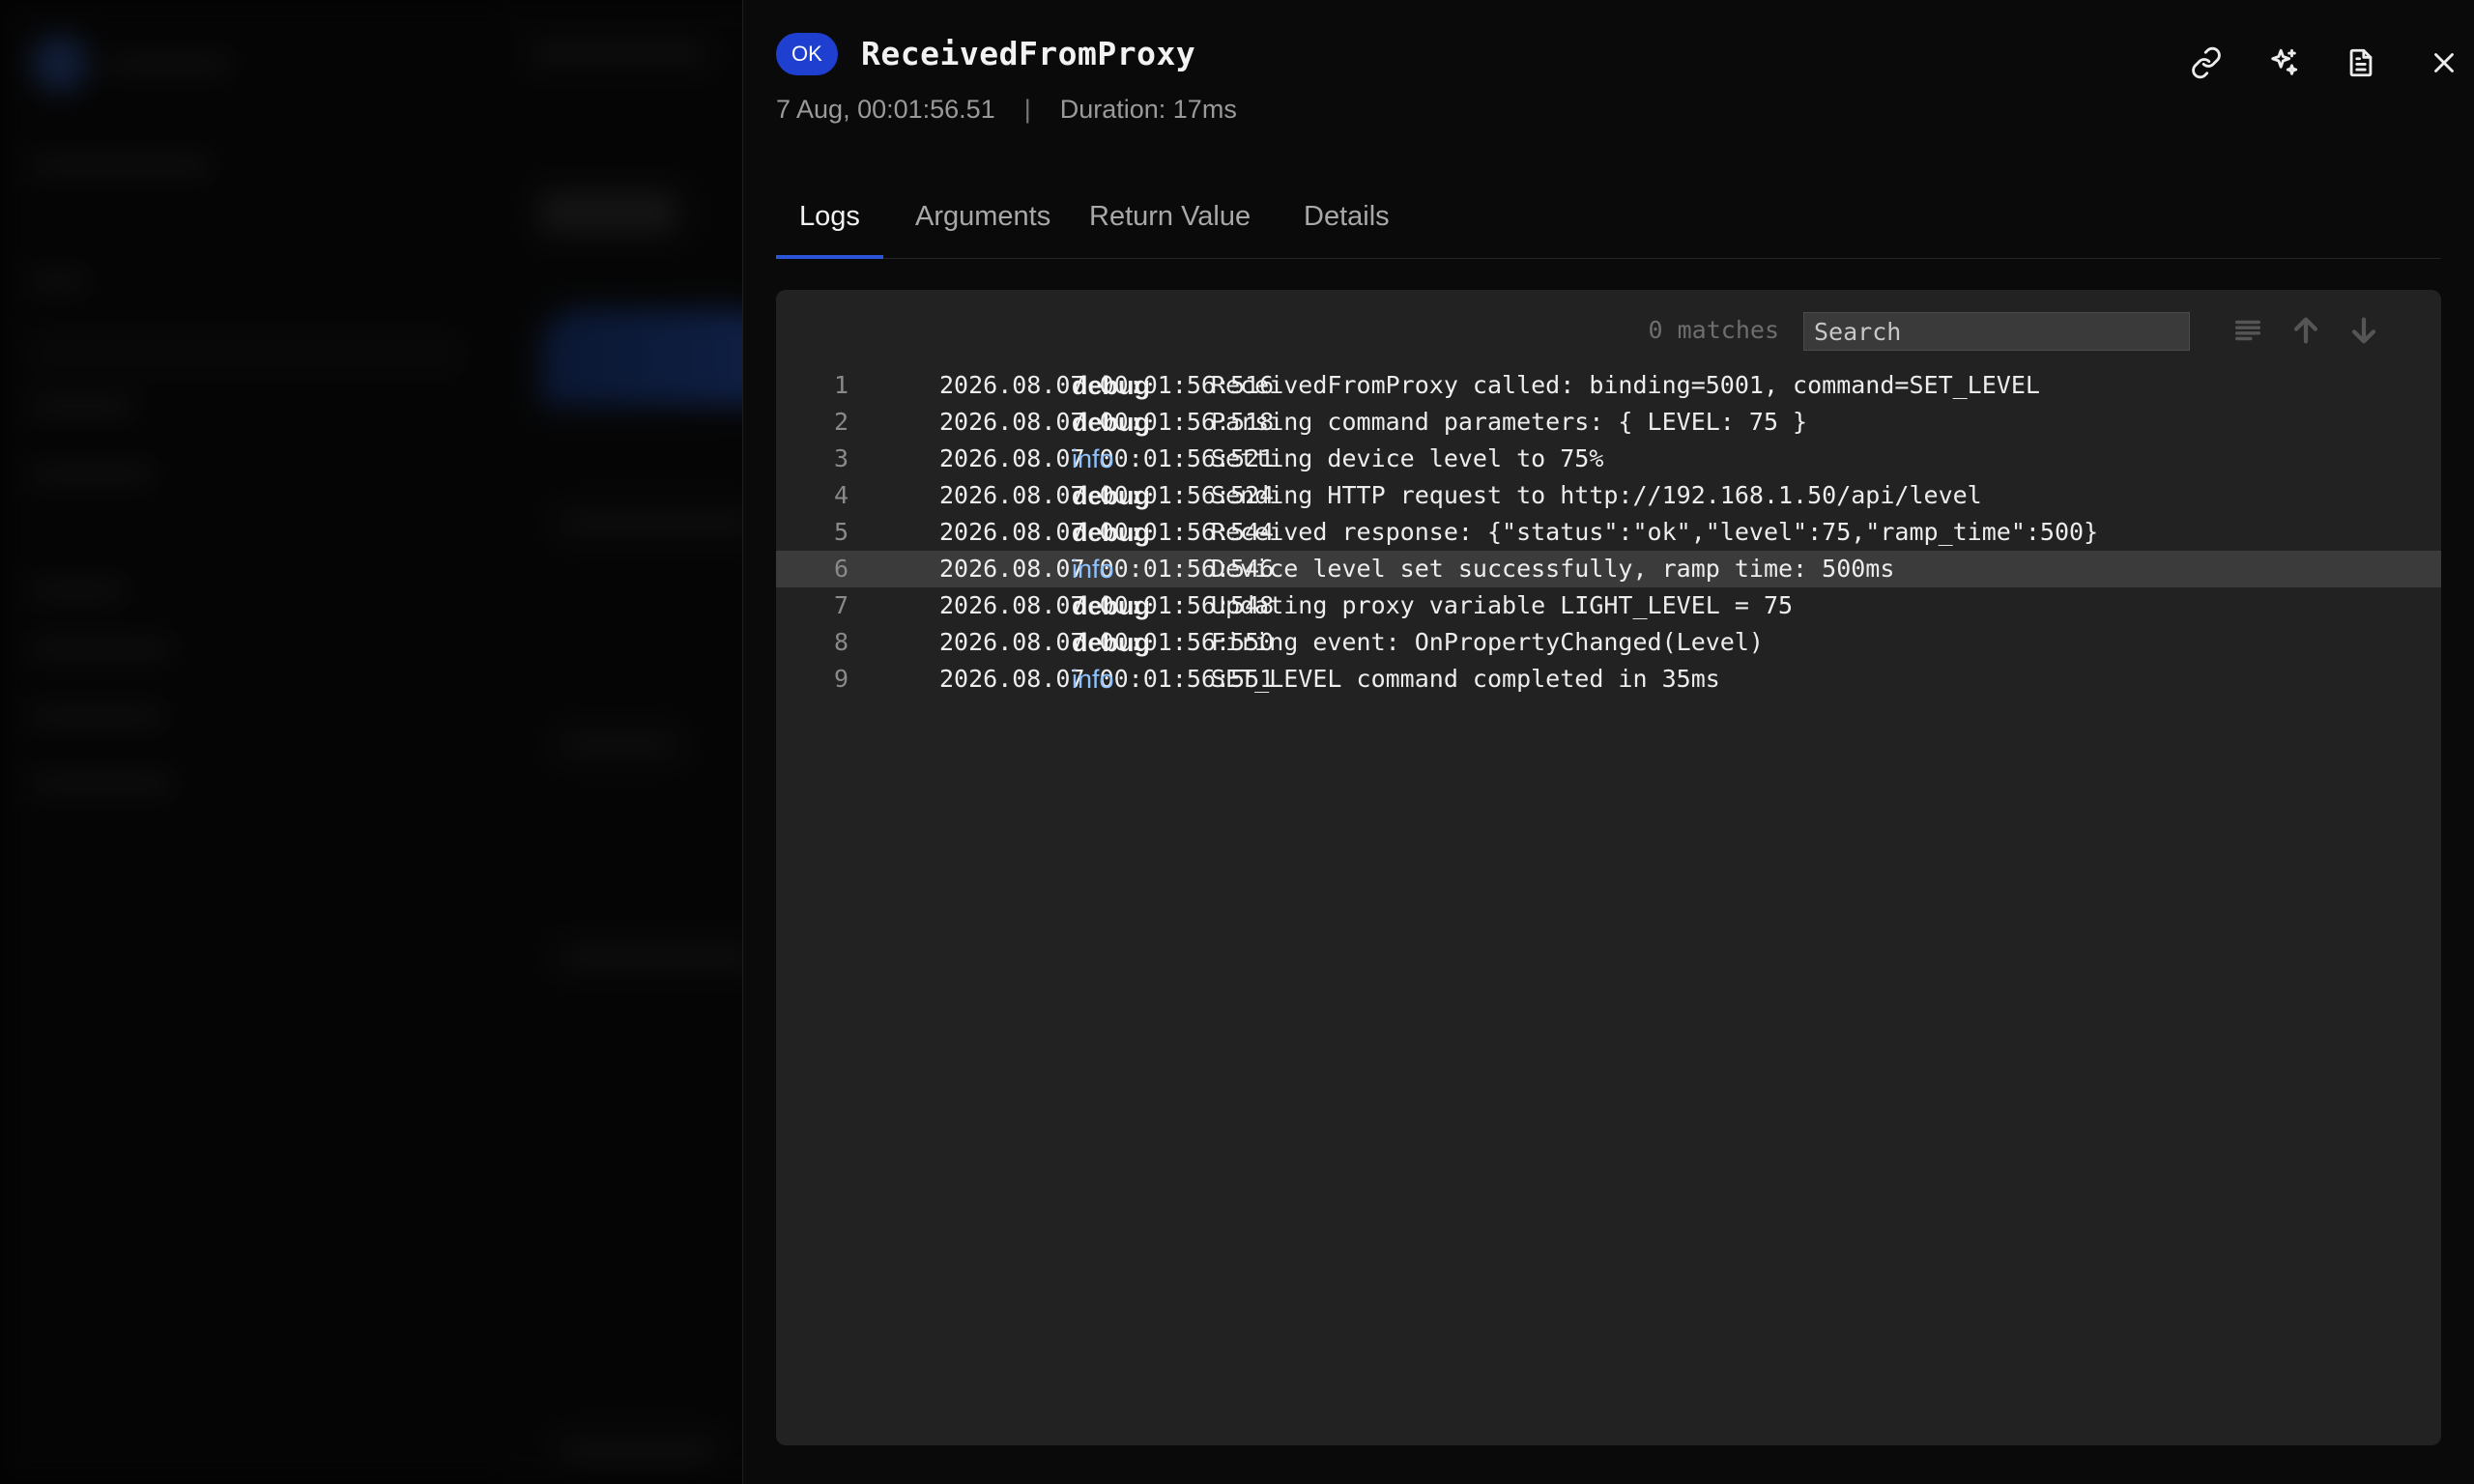 This screenshot has height=1484, width=2474. Describe the element at coordinates (886, 110) in the screenshot. I see `trace-timestamp: 7 Aug, 00:01:56.51` at that location.